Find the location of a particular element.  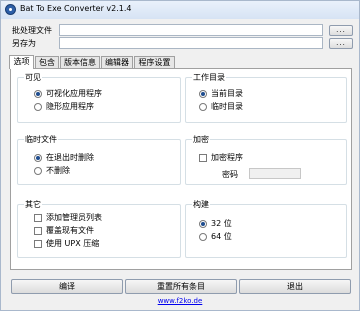

window-title: Bat To Exe Converter v2.1.4 is located at coordinates (76, 8).